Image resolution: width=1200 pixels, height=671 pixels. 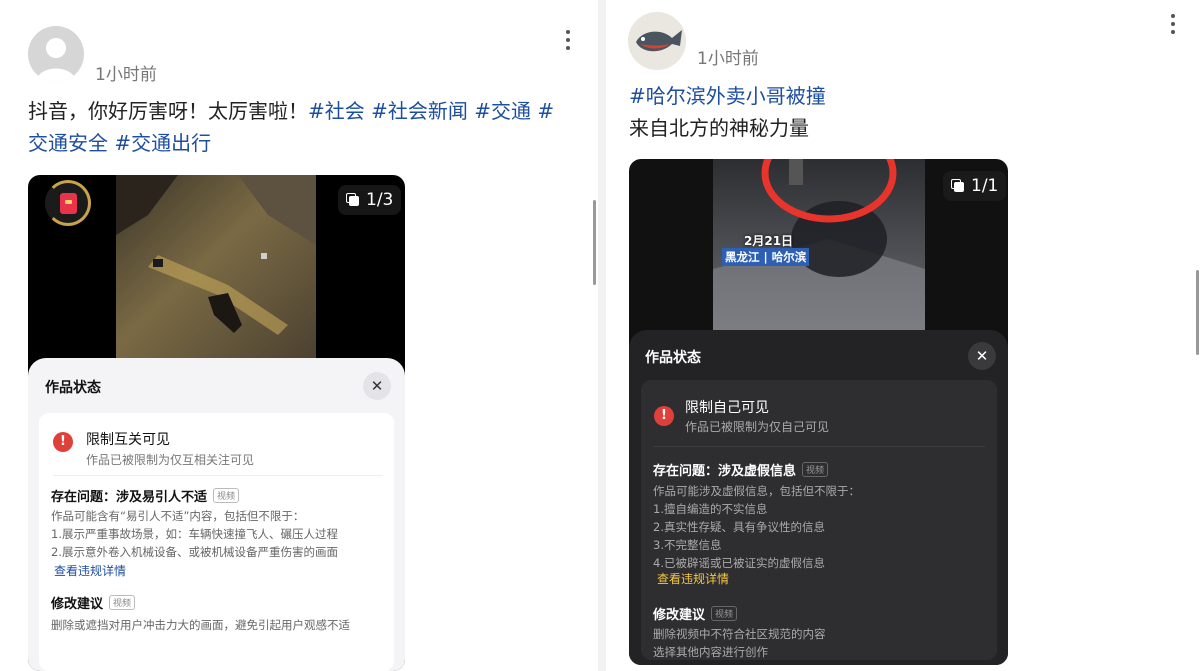 What do you see at coordinates (128, 440) in the screenshot?
I see `status-title: 限制互关可见` at bounding box center [128, 440].